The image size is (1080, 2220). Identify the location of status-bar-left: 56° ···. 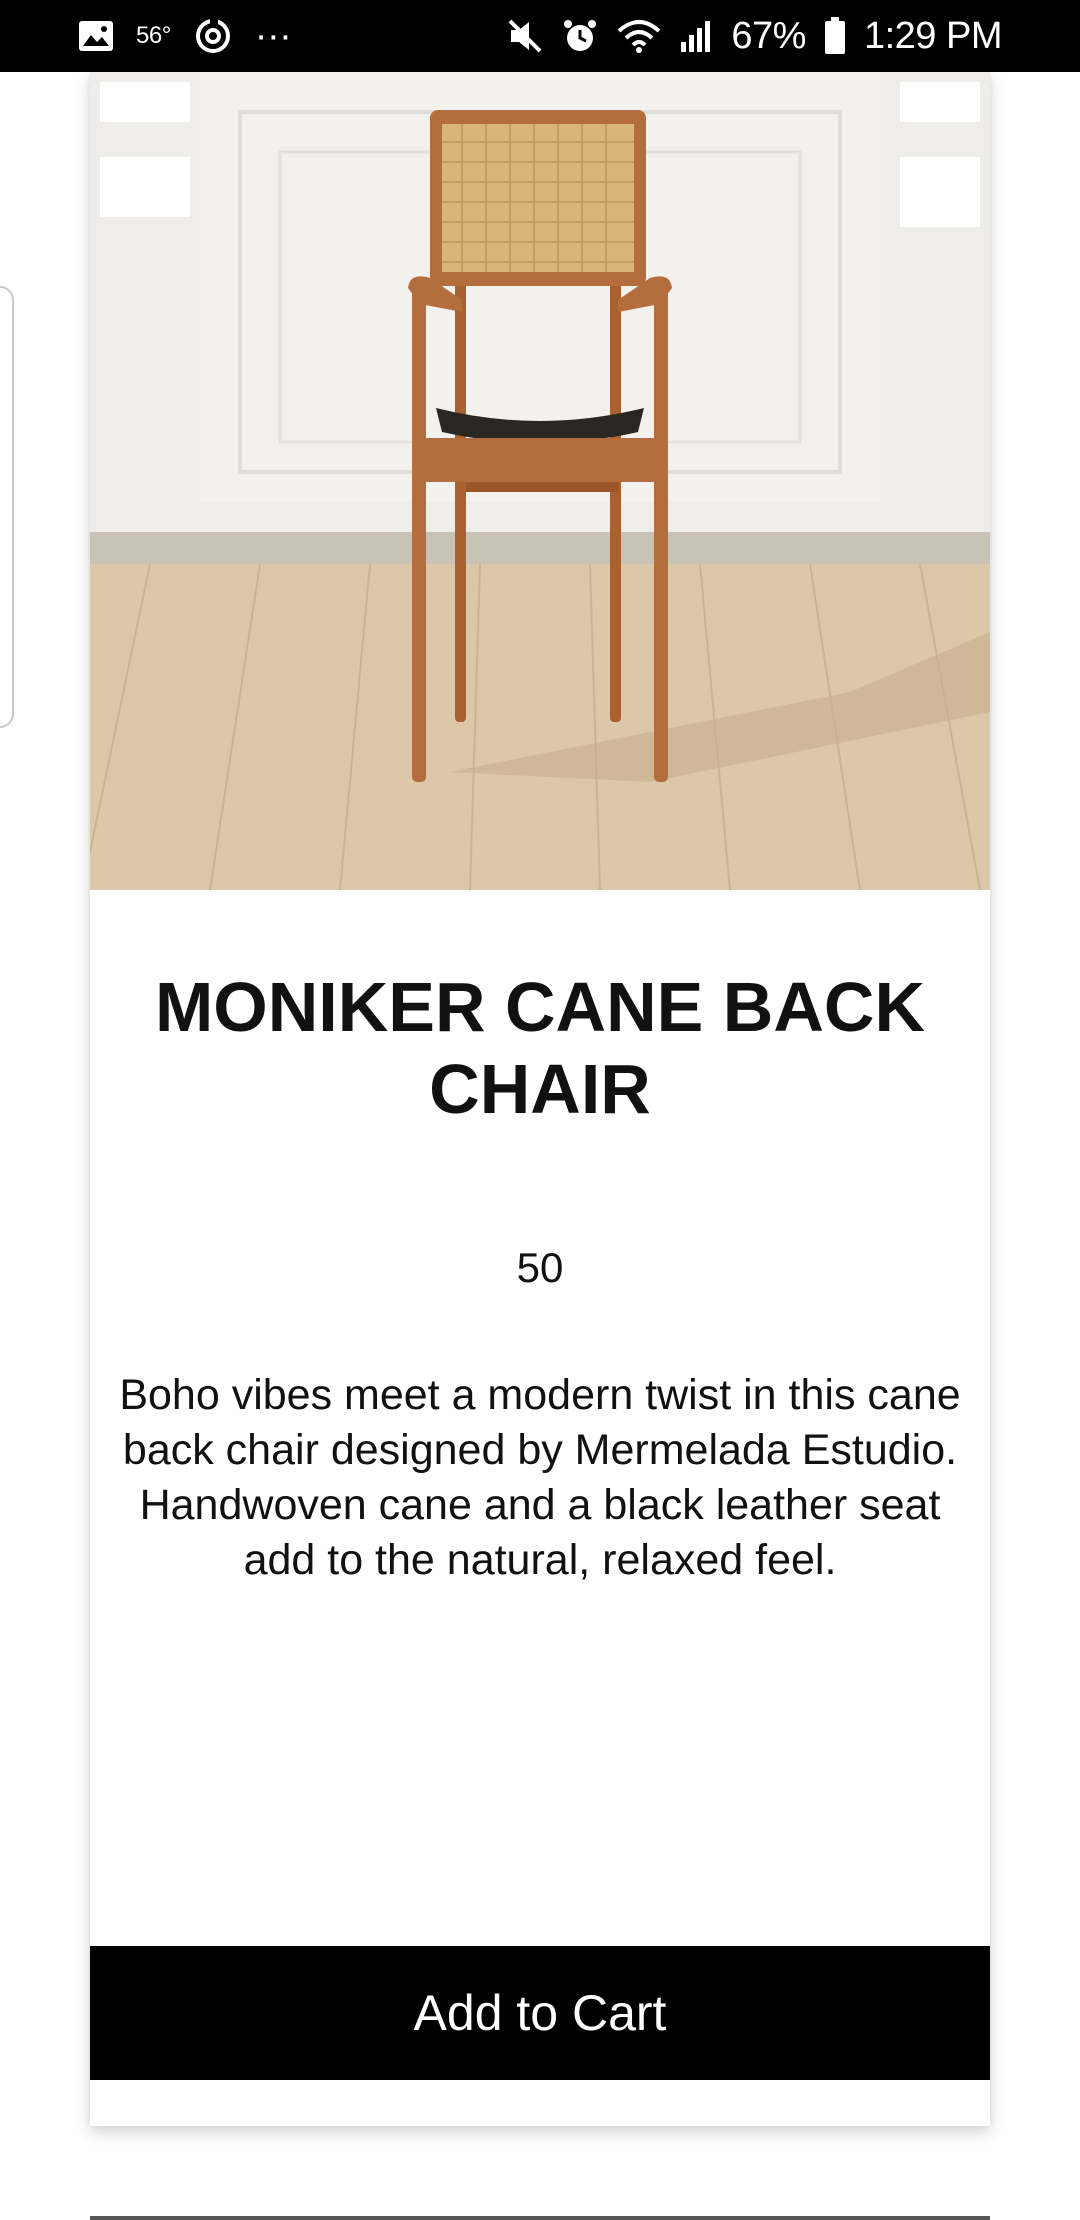
(195, 36).